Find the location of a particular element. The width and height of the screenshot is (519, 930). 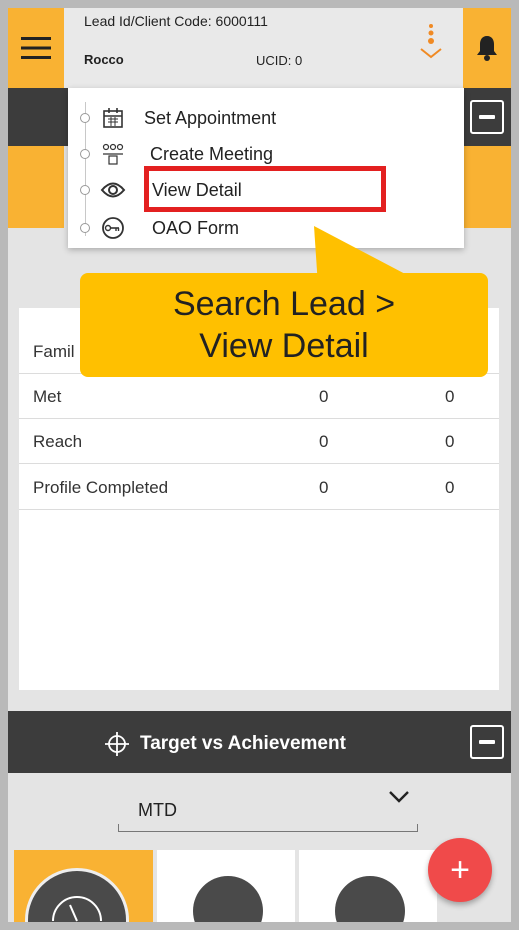

lead-id-label: Lead Id/Client Code: 6000111 is located at coordinates (176, 21).